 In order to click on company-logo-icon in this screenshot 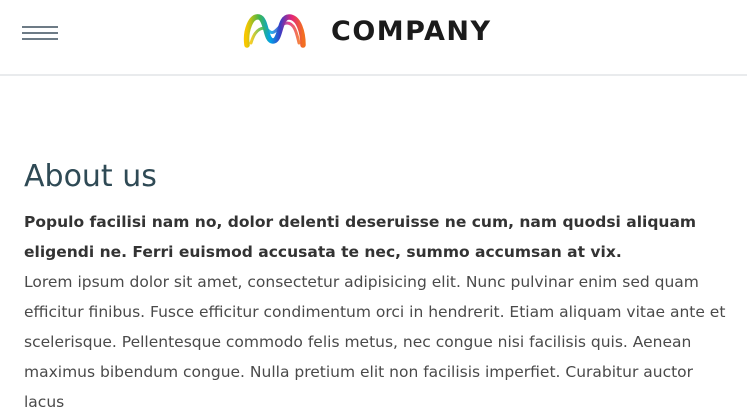, I will do `click(274, 31)`.